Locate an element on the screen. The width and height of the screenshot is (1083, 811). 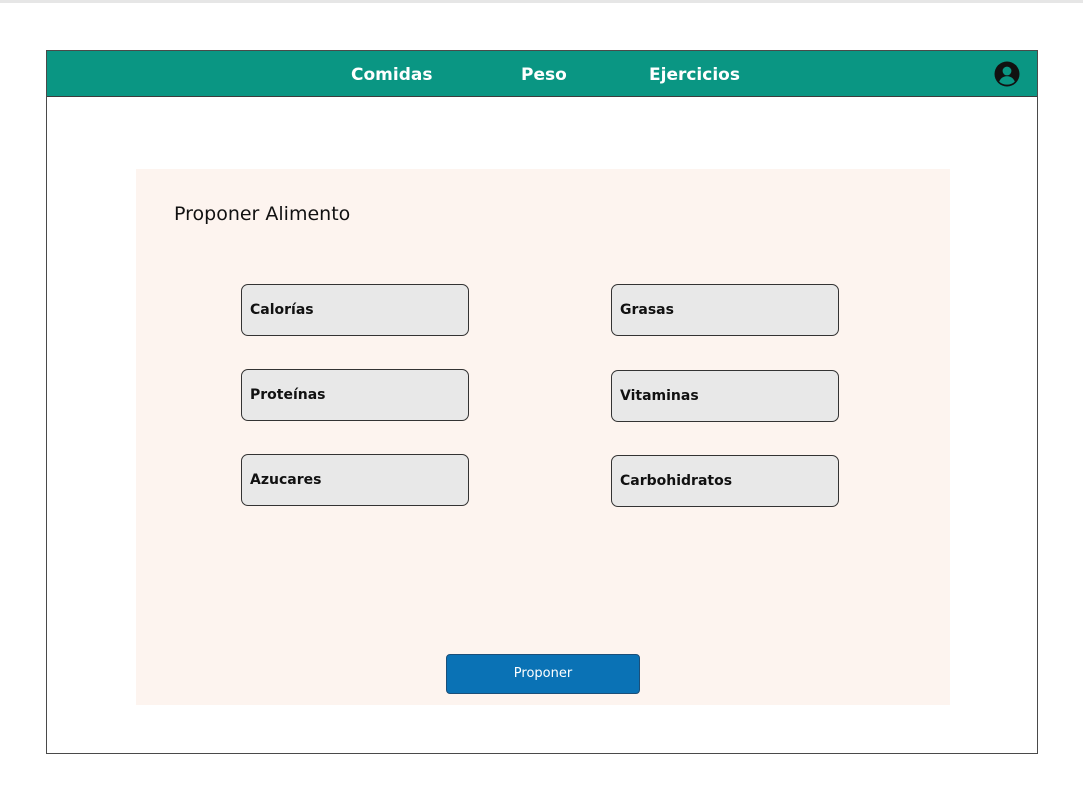
grasas-label: Grasas is located at coordinates (647, 310).